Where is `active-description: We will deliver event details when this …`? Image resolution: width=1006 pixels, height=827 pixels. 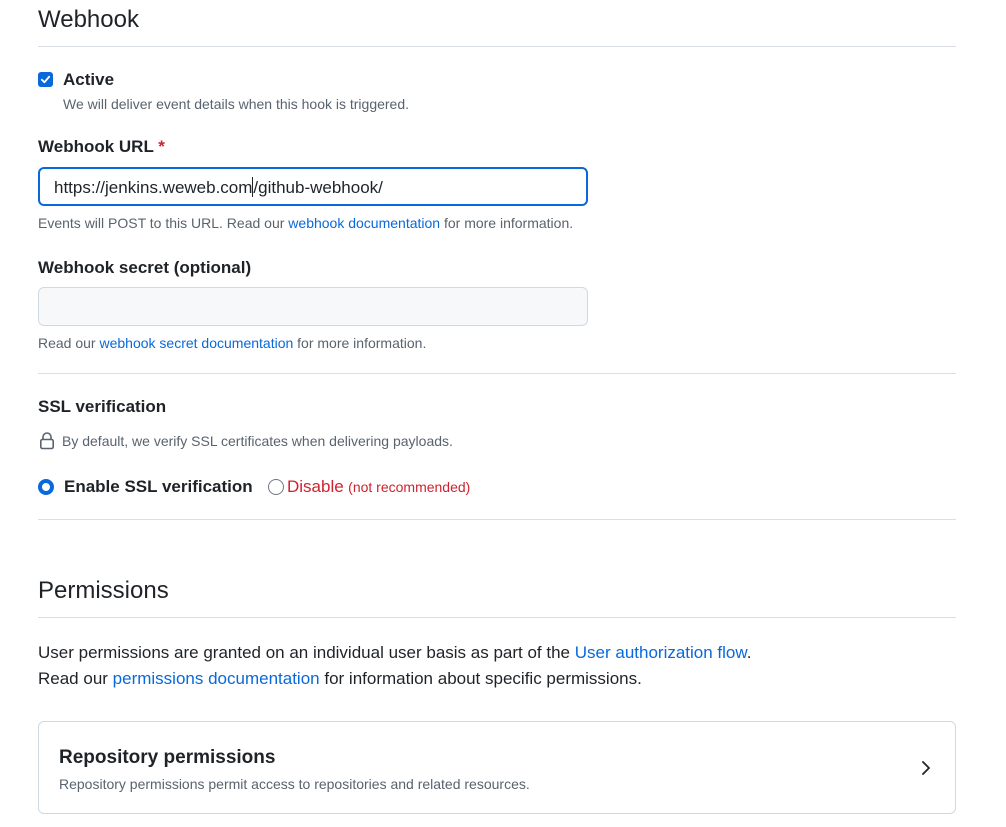
active-description: We will deliver event details when this … is located at coordinates (236, 104).